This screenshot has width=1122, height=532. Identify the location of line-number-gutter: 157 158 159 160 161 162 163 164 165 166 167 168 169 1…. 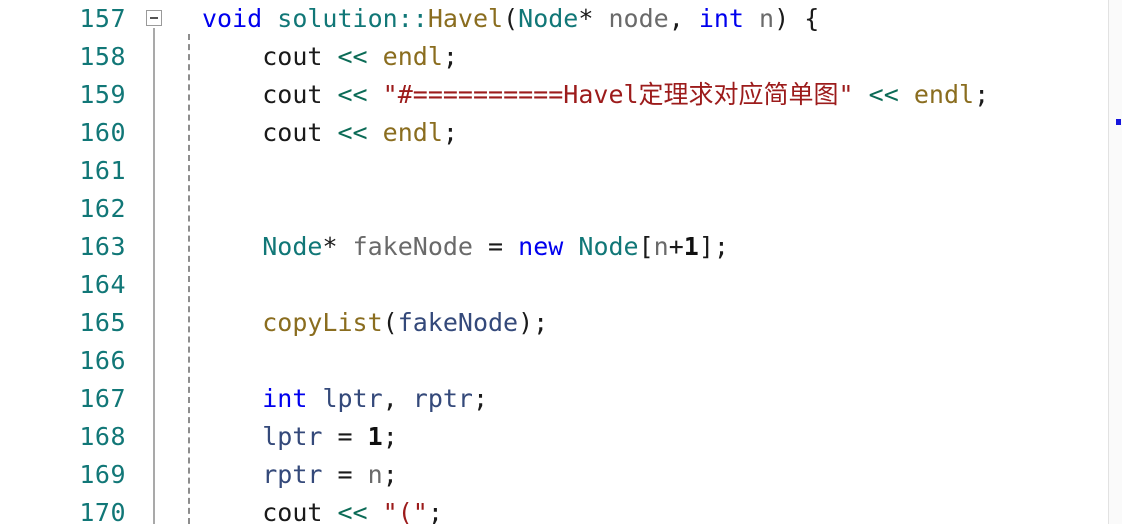
(70, 263).